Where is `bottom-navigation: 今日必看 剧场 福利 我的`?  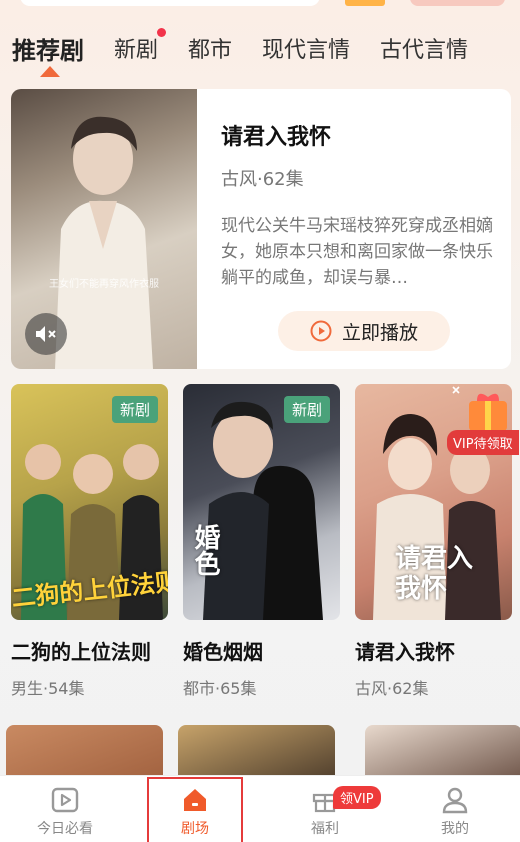
bottom-navigation: 今日必看 剧场 福利 我的 is located at coordinates (260, 808).